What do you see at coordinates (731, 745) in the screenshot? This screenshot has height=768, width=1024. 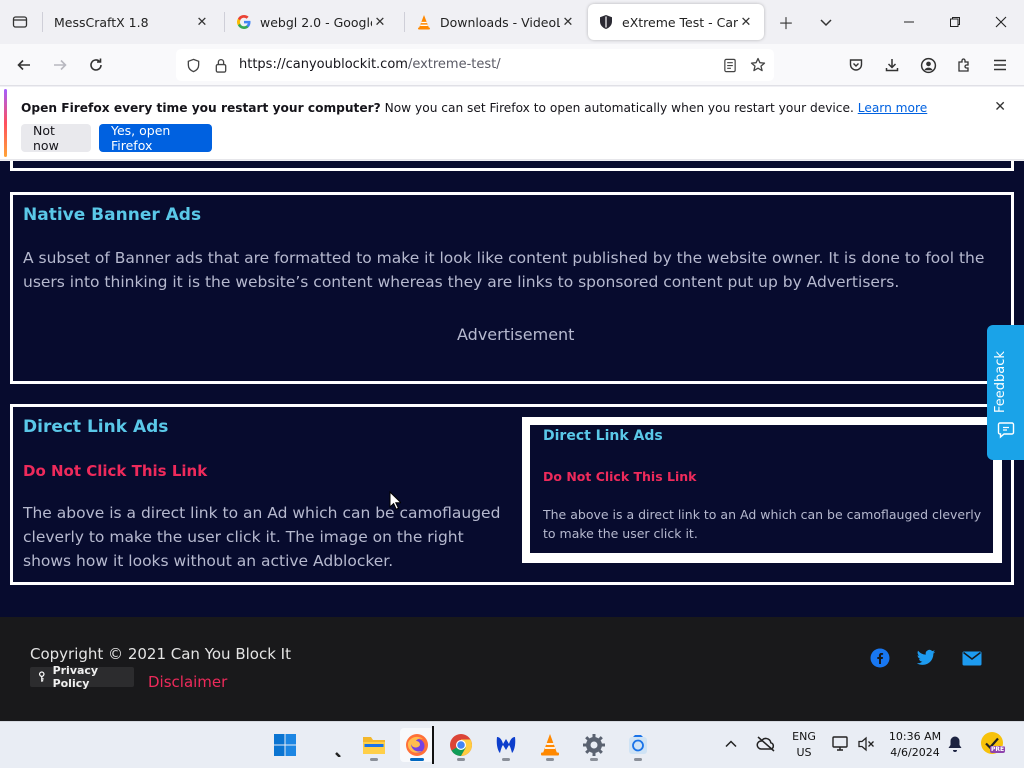 I see `chevron-up-icon` at bounding box center [731, 745].